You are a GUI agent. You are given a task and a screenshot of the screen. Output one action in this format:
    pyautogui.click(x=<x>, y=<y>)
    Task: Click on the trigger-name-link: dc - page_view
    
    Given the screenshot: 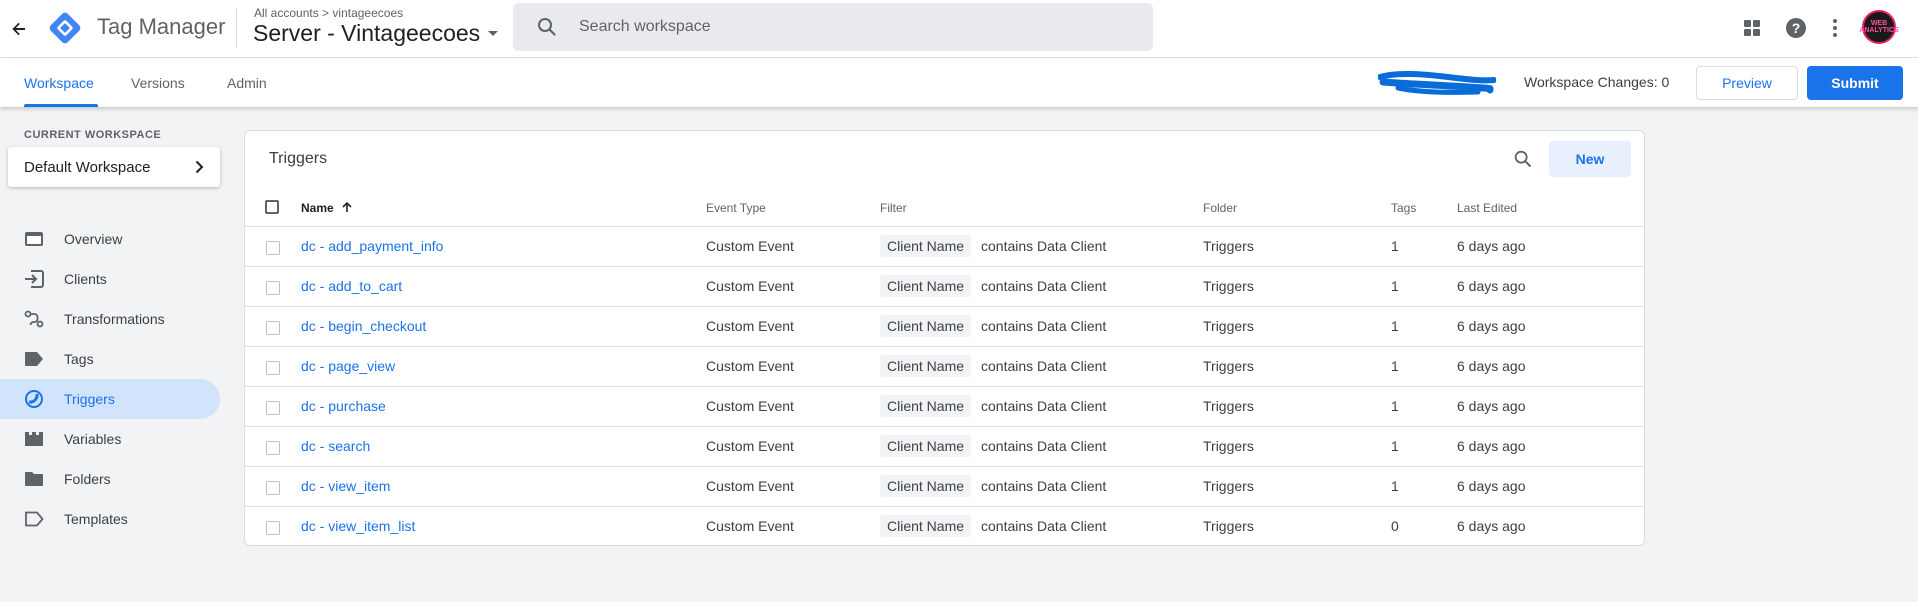 What is the action you would take?
    pyautogui.click(x=348, y=366)
    